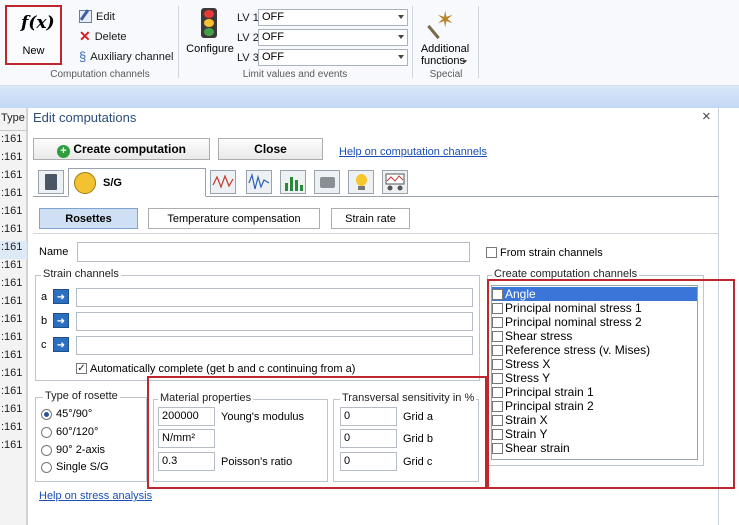 Image resolution: width=739 pixels, height=525 pixels. Describe the element at coordinates (259, 182) in the screenshot. I see `signal-tab-icon` at that location.